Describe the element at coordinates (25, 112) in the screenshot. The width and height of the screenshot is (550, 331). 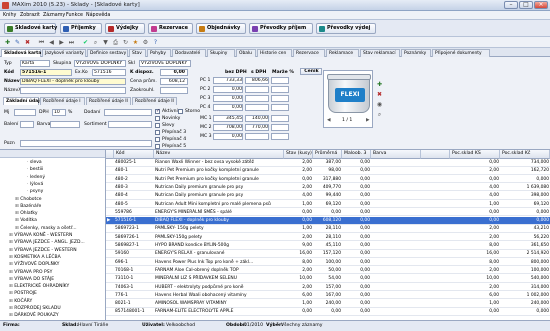
I see `mj-field` at that location.